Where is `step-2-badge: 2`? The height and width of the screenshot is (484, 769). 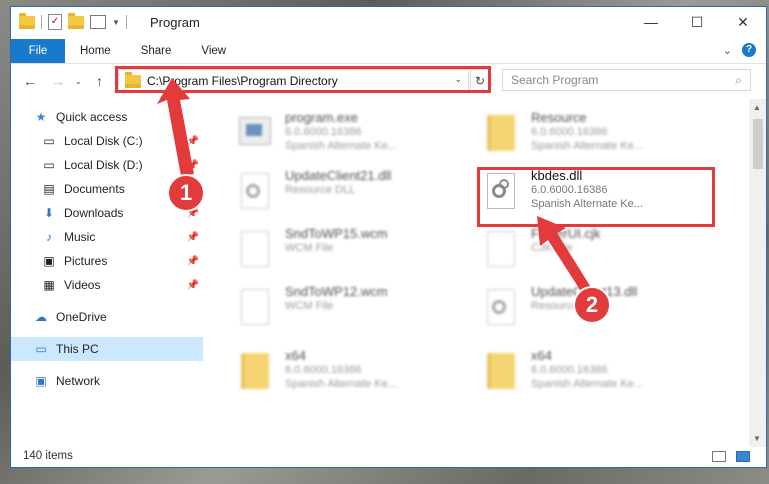 step-2-badge: 2 is located at coordinates (592, 305).